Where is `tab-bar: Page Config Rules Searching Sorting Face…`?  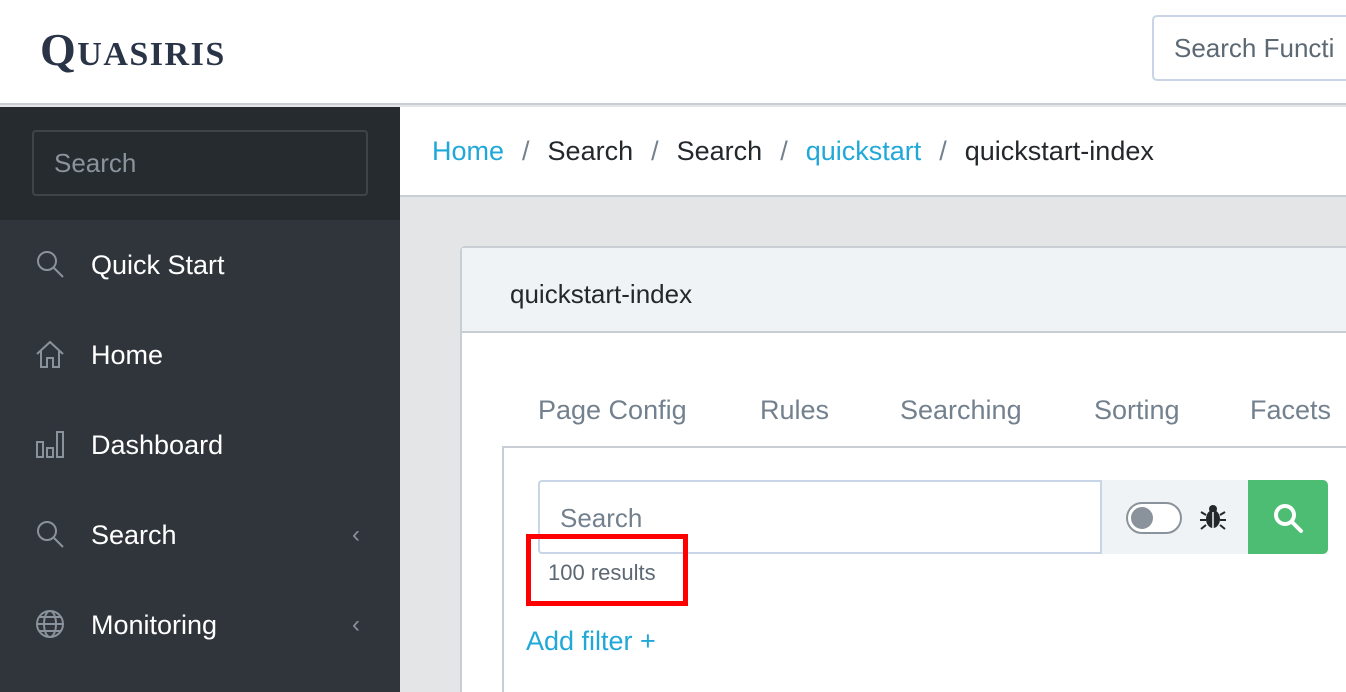
tab-bar: Page Config Rules Searching Sorting Face… is located at coordinates (924, 413).